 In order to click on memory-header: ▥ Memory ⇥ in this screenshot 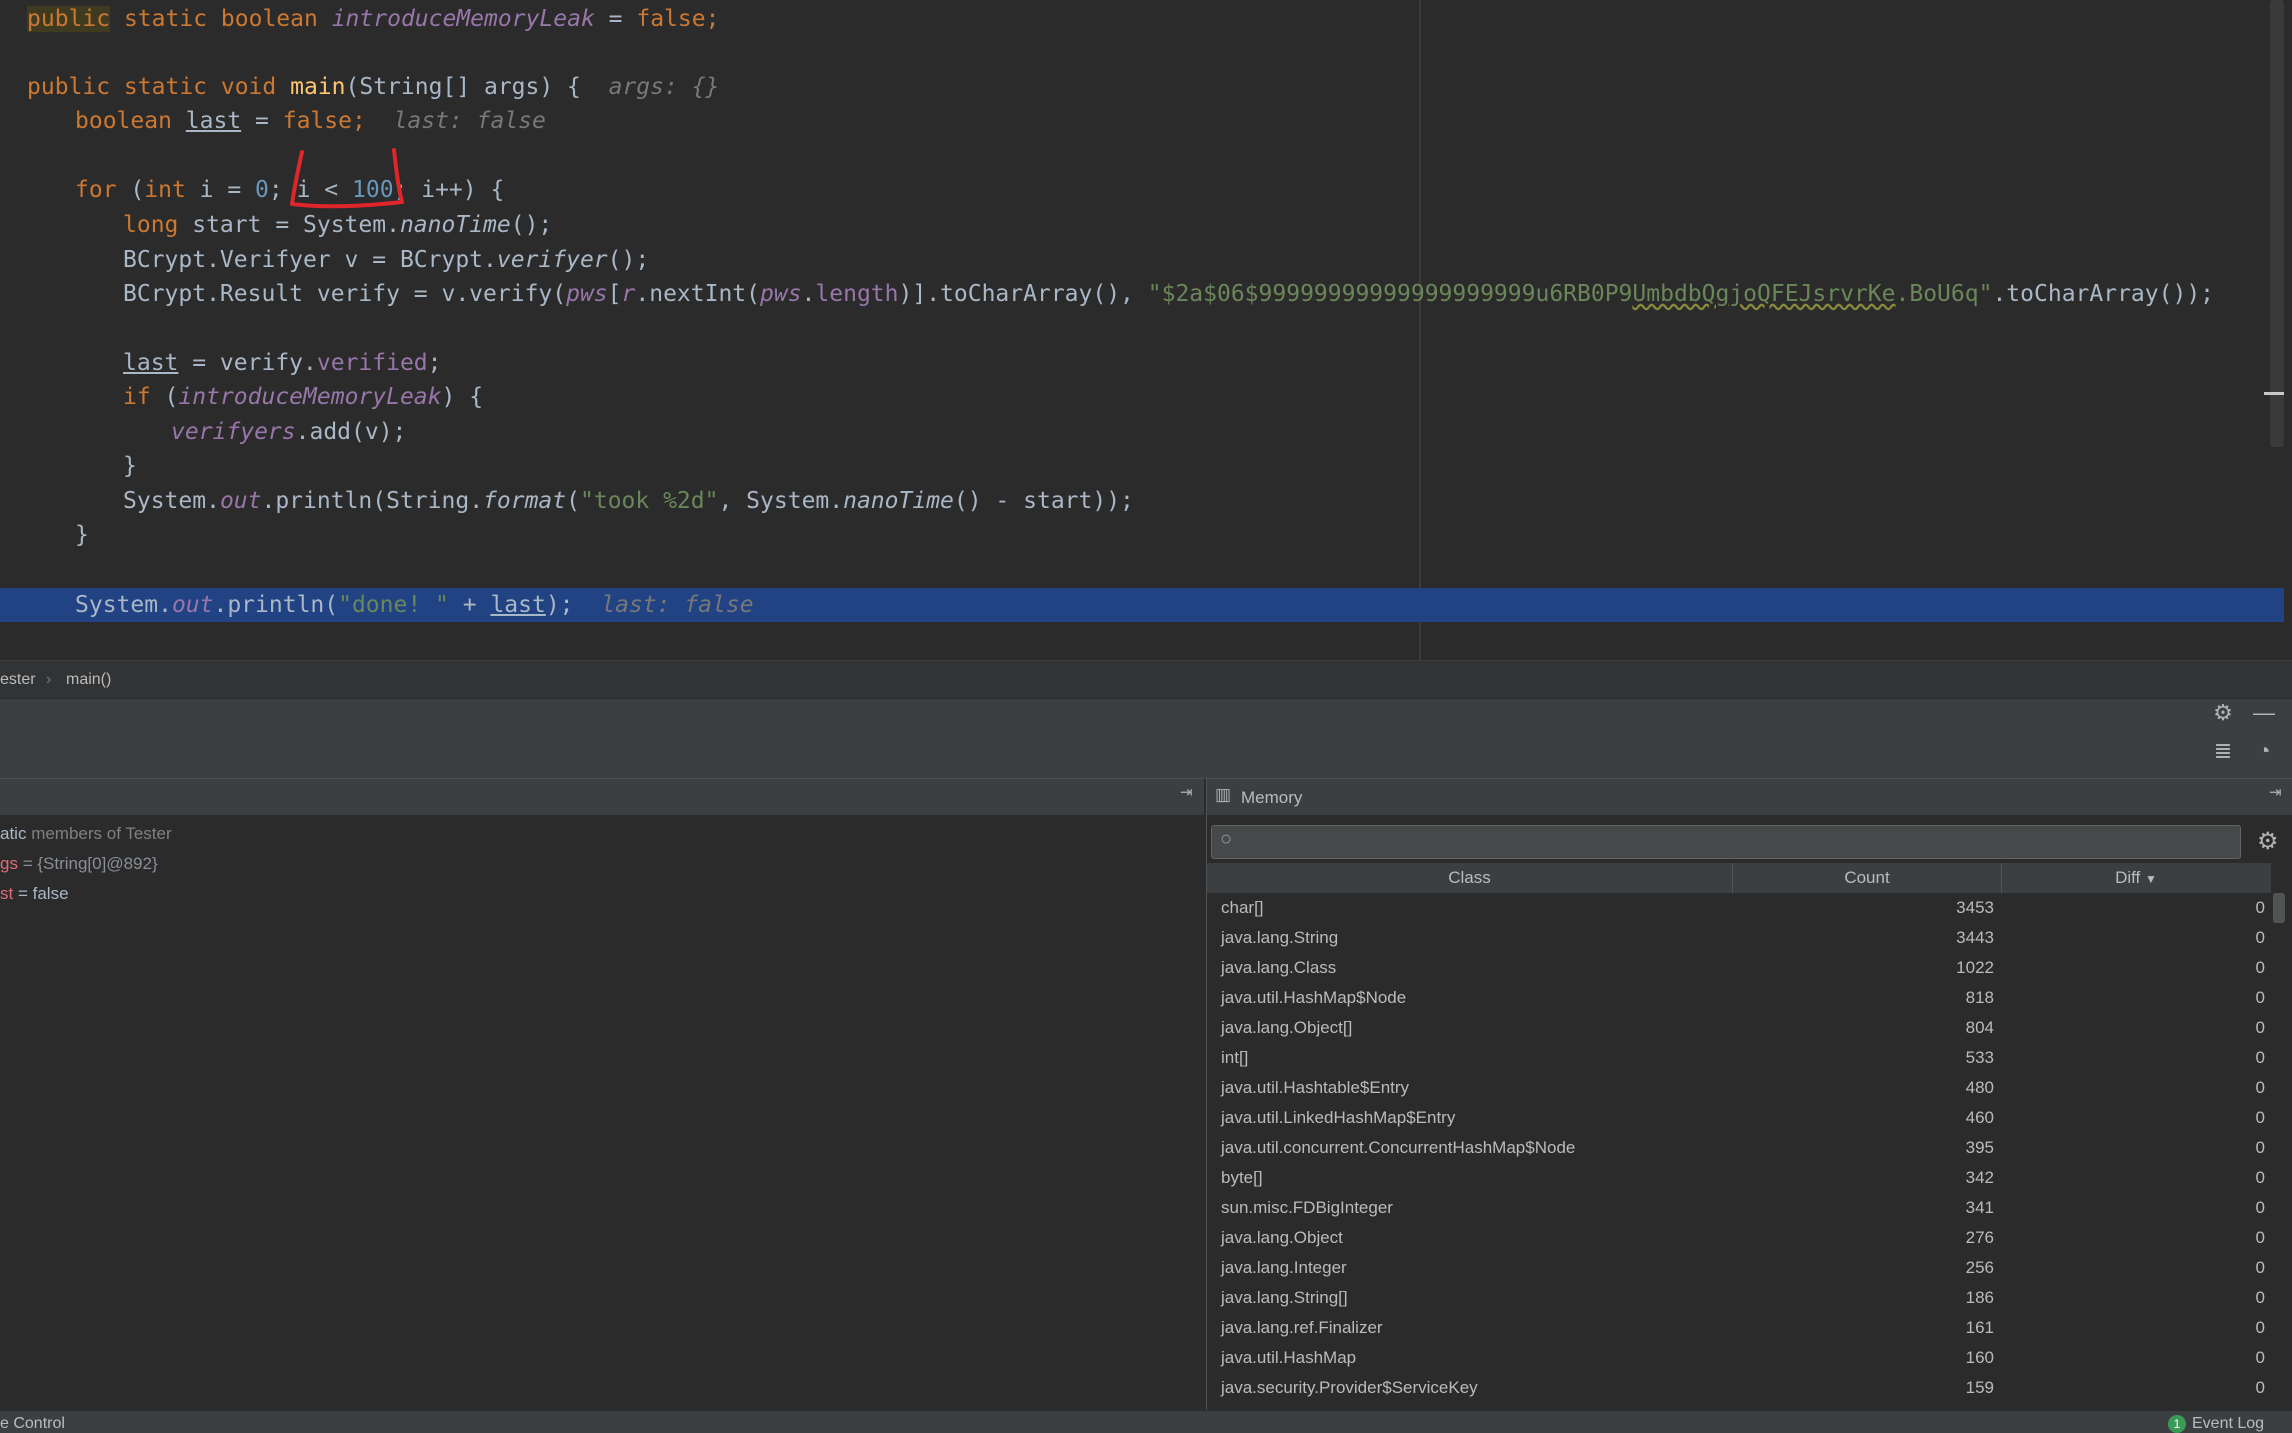, I will do `click(1749, 797)`.